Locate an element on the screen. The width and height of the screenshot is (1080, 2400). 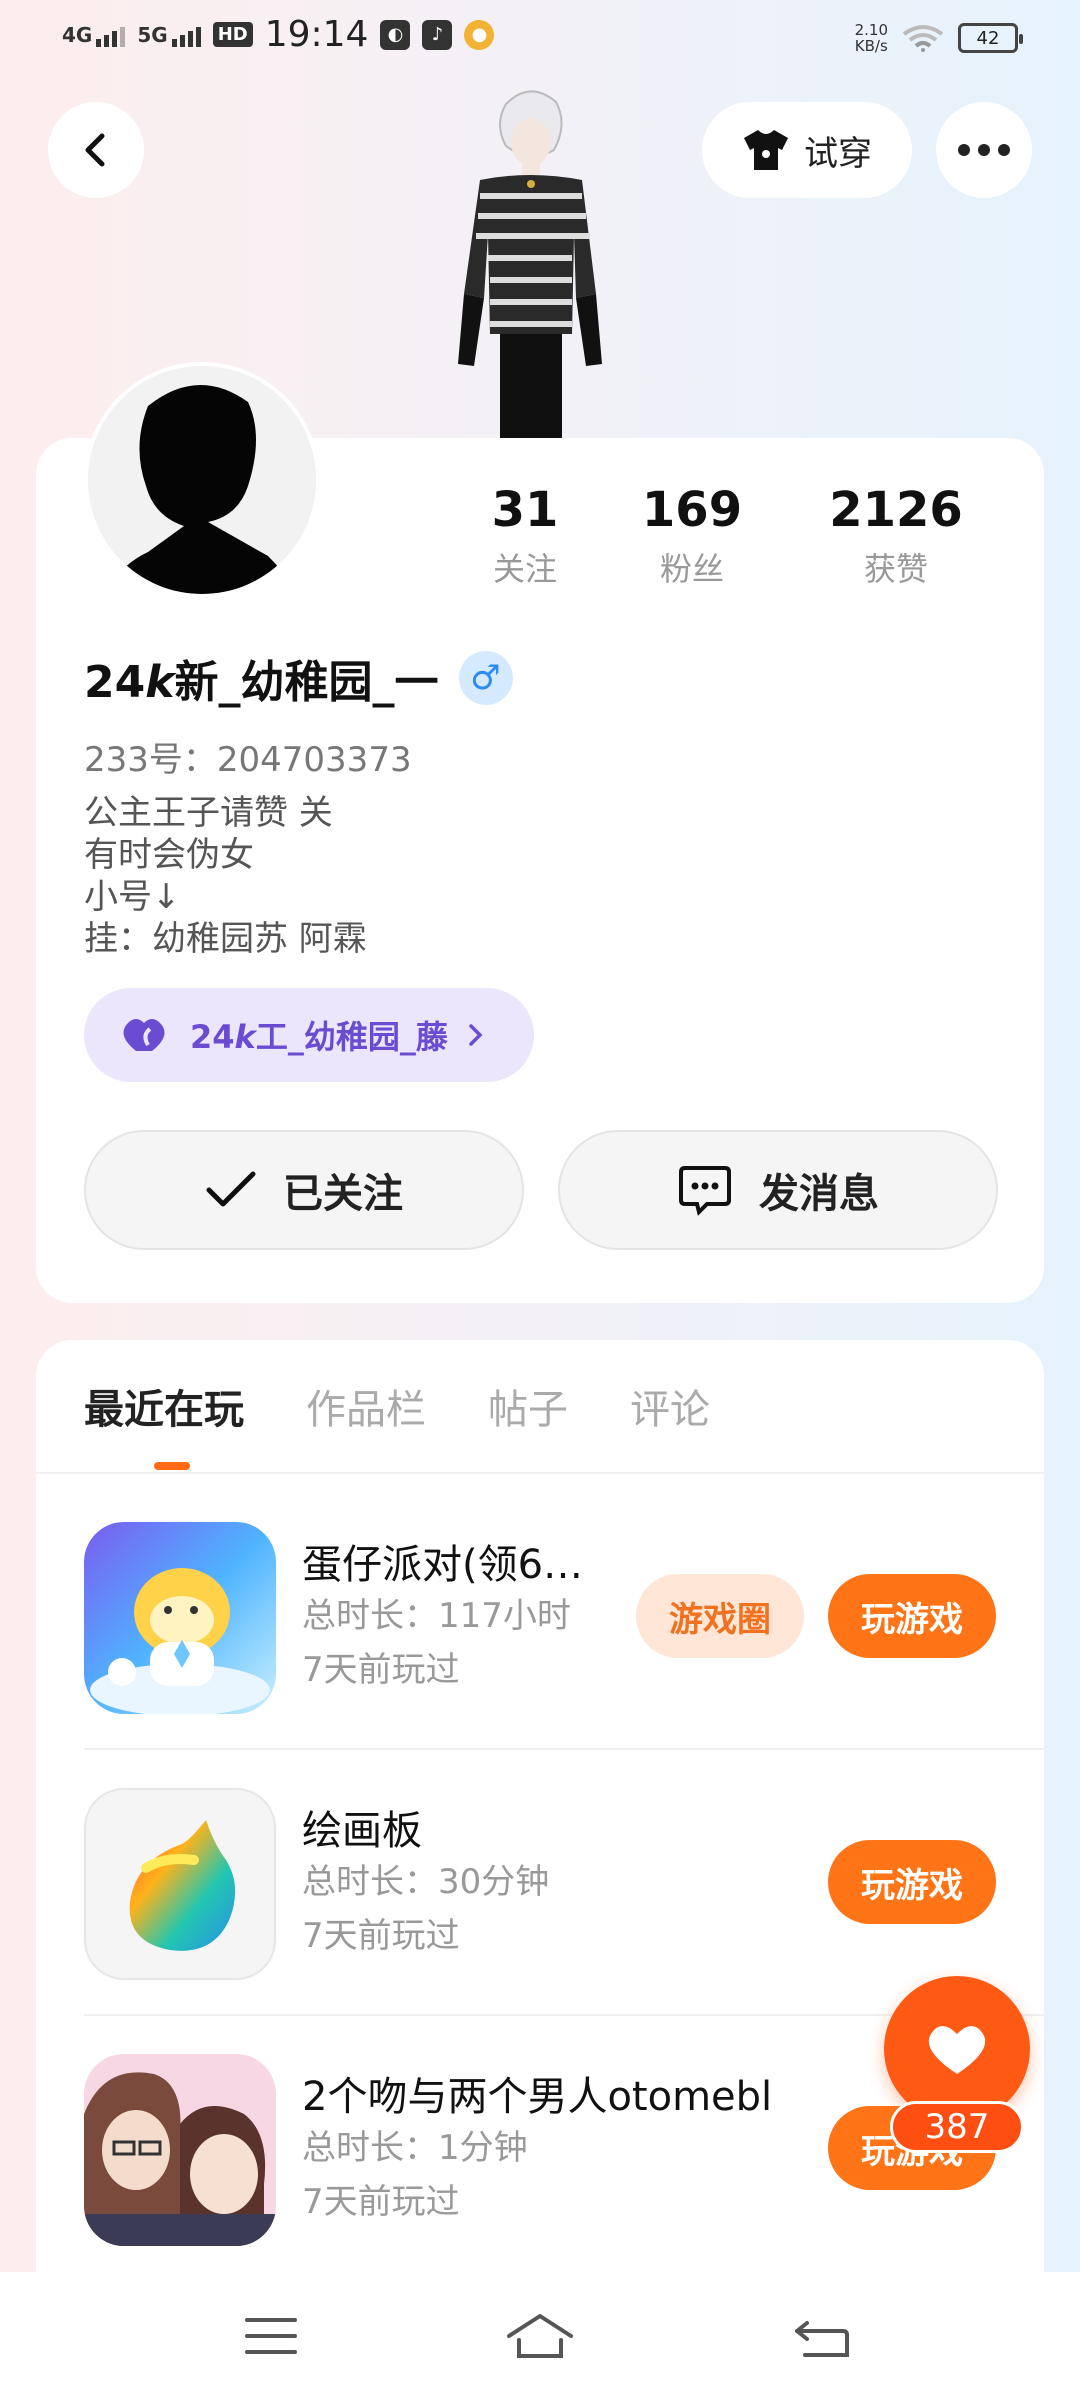
bio-line: 小号↓ is located at coordinates (132, 897).